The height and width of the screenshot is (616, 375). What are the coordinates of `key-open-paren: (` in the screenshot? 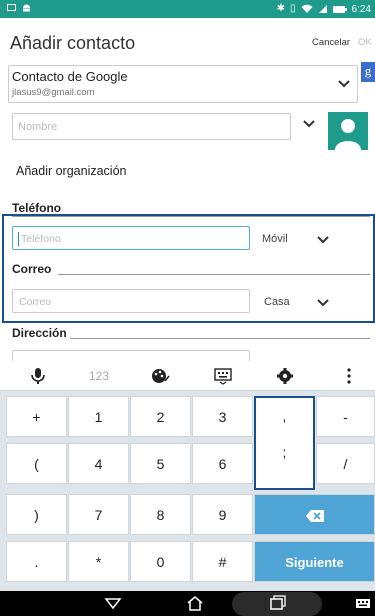 It's located at (36, 463).